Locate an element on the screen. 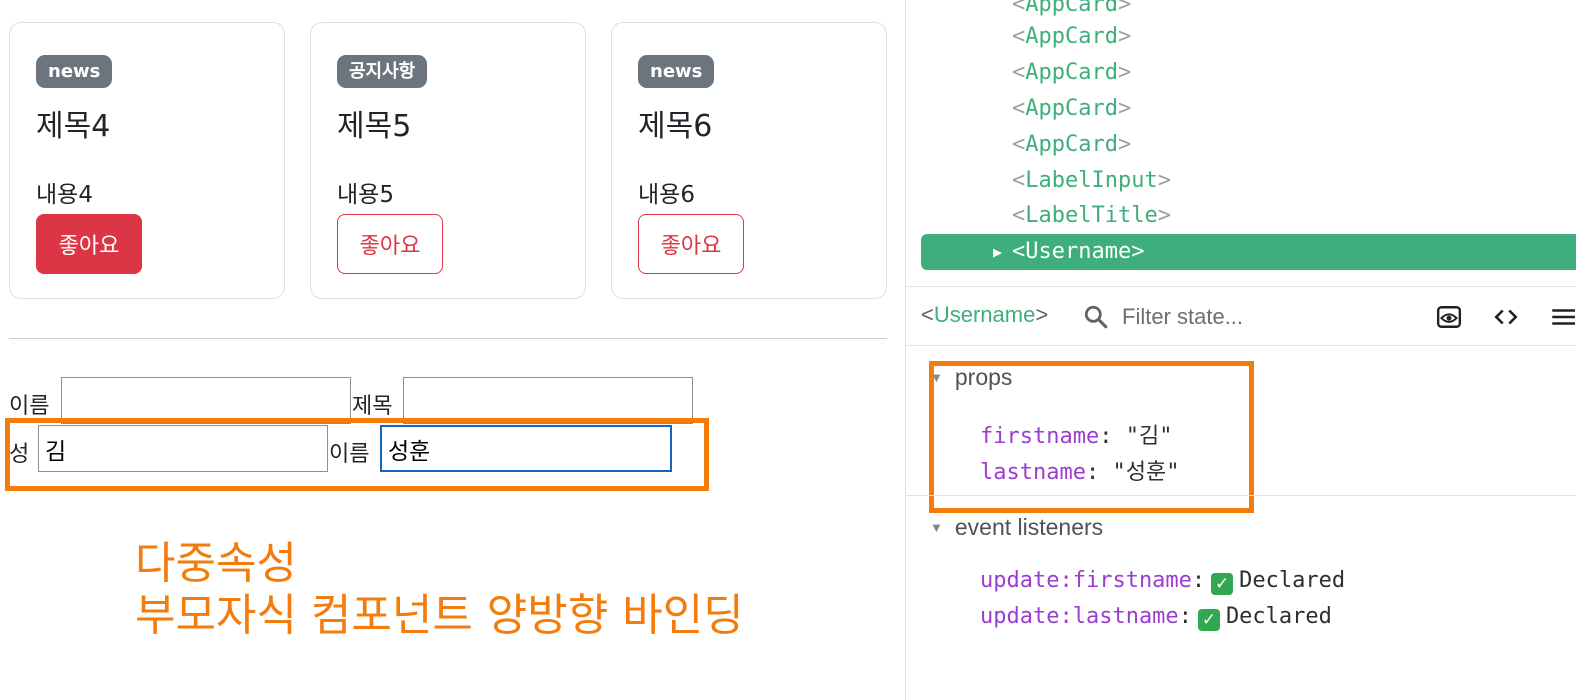  inspector-toolbar: <Username> is located at coordinates (1241, 317).